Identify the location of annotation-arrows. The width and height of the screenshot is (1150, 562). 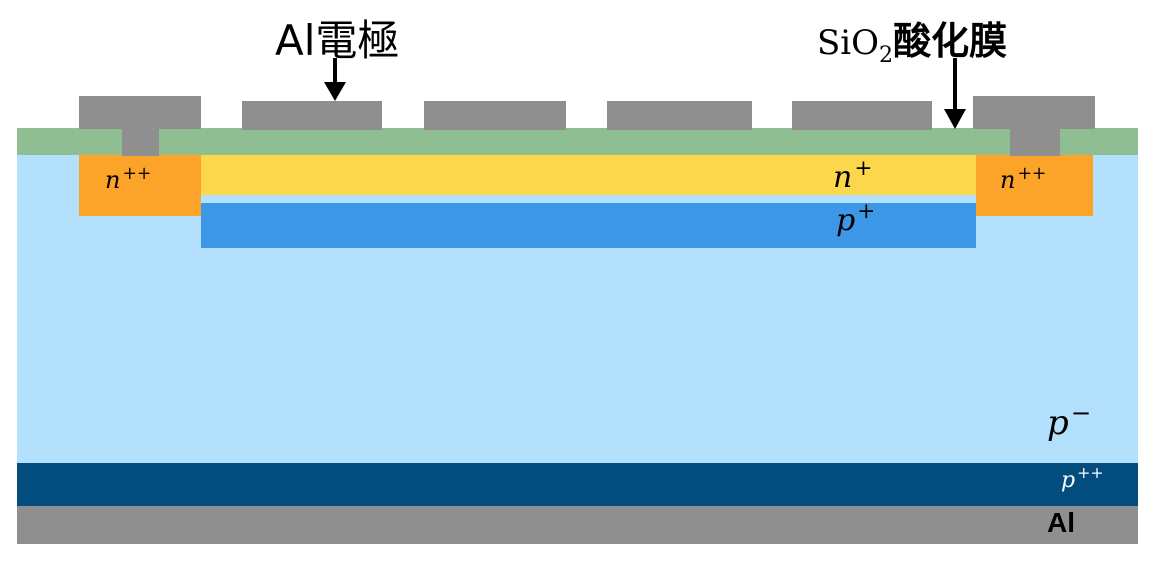
(645, 93).